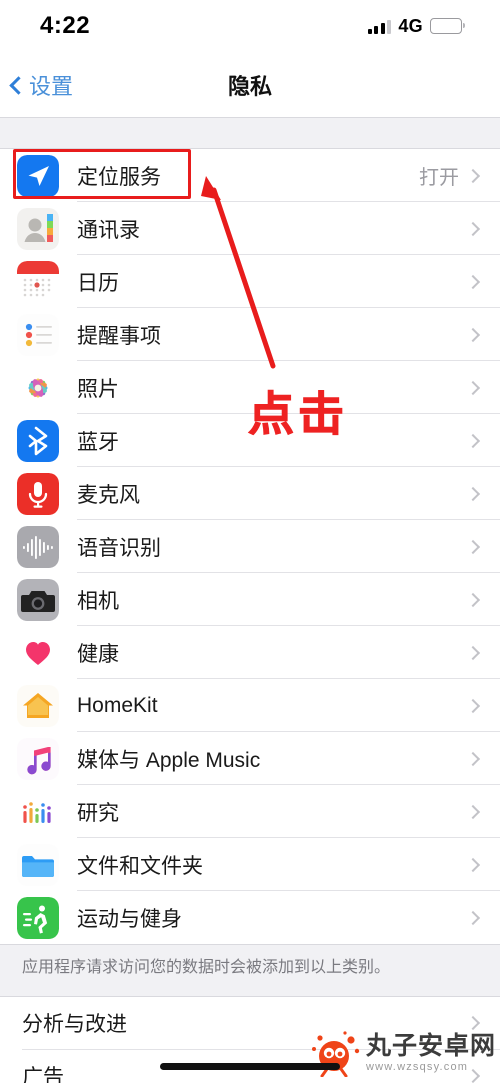 Image resolution: width=500 pixels, height=1083 pixels. I want to click on site-watermark: 丸子安卓网 www.wzsqsy.com, so click(403, 1053).